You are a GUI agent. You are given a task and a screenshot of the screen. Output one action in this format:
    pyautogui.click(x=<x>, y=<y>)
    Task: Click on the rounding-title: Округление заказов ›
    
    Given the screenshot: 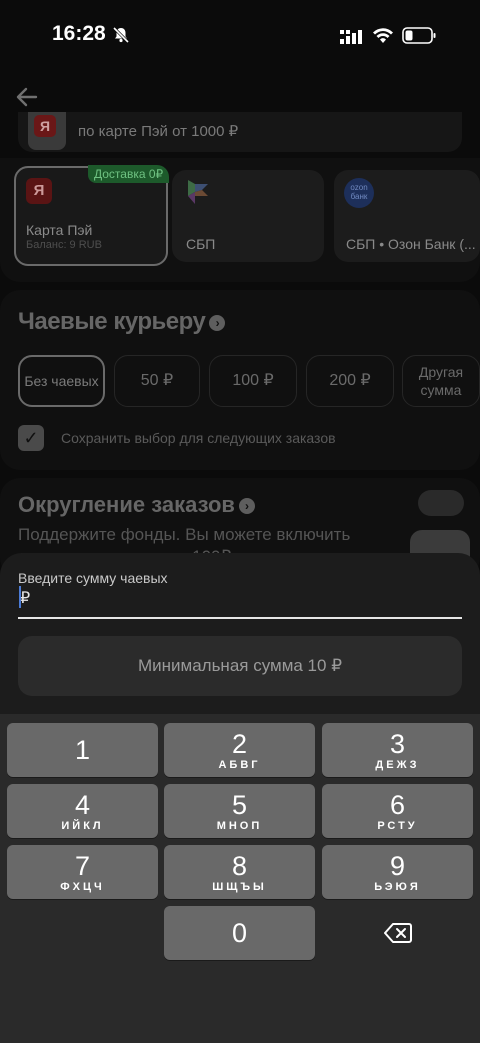 What is the action you would take?
    pyautogui.click(x=136, y=505)
    